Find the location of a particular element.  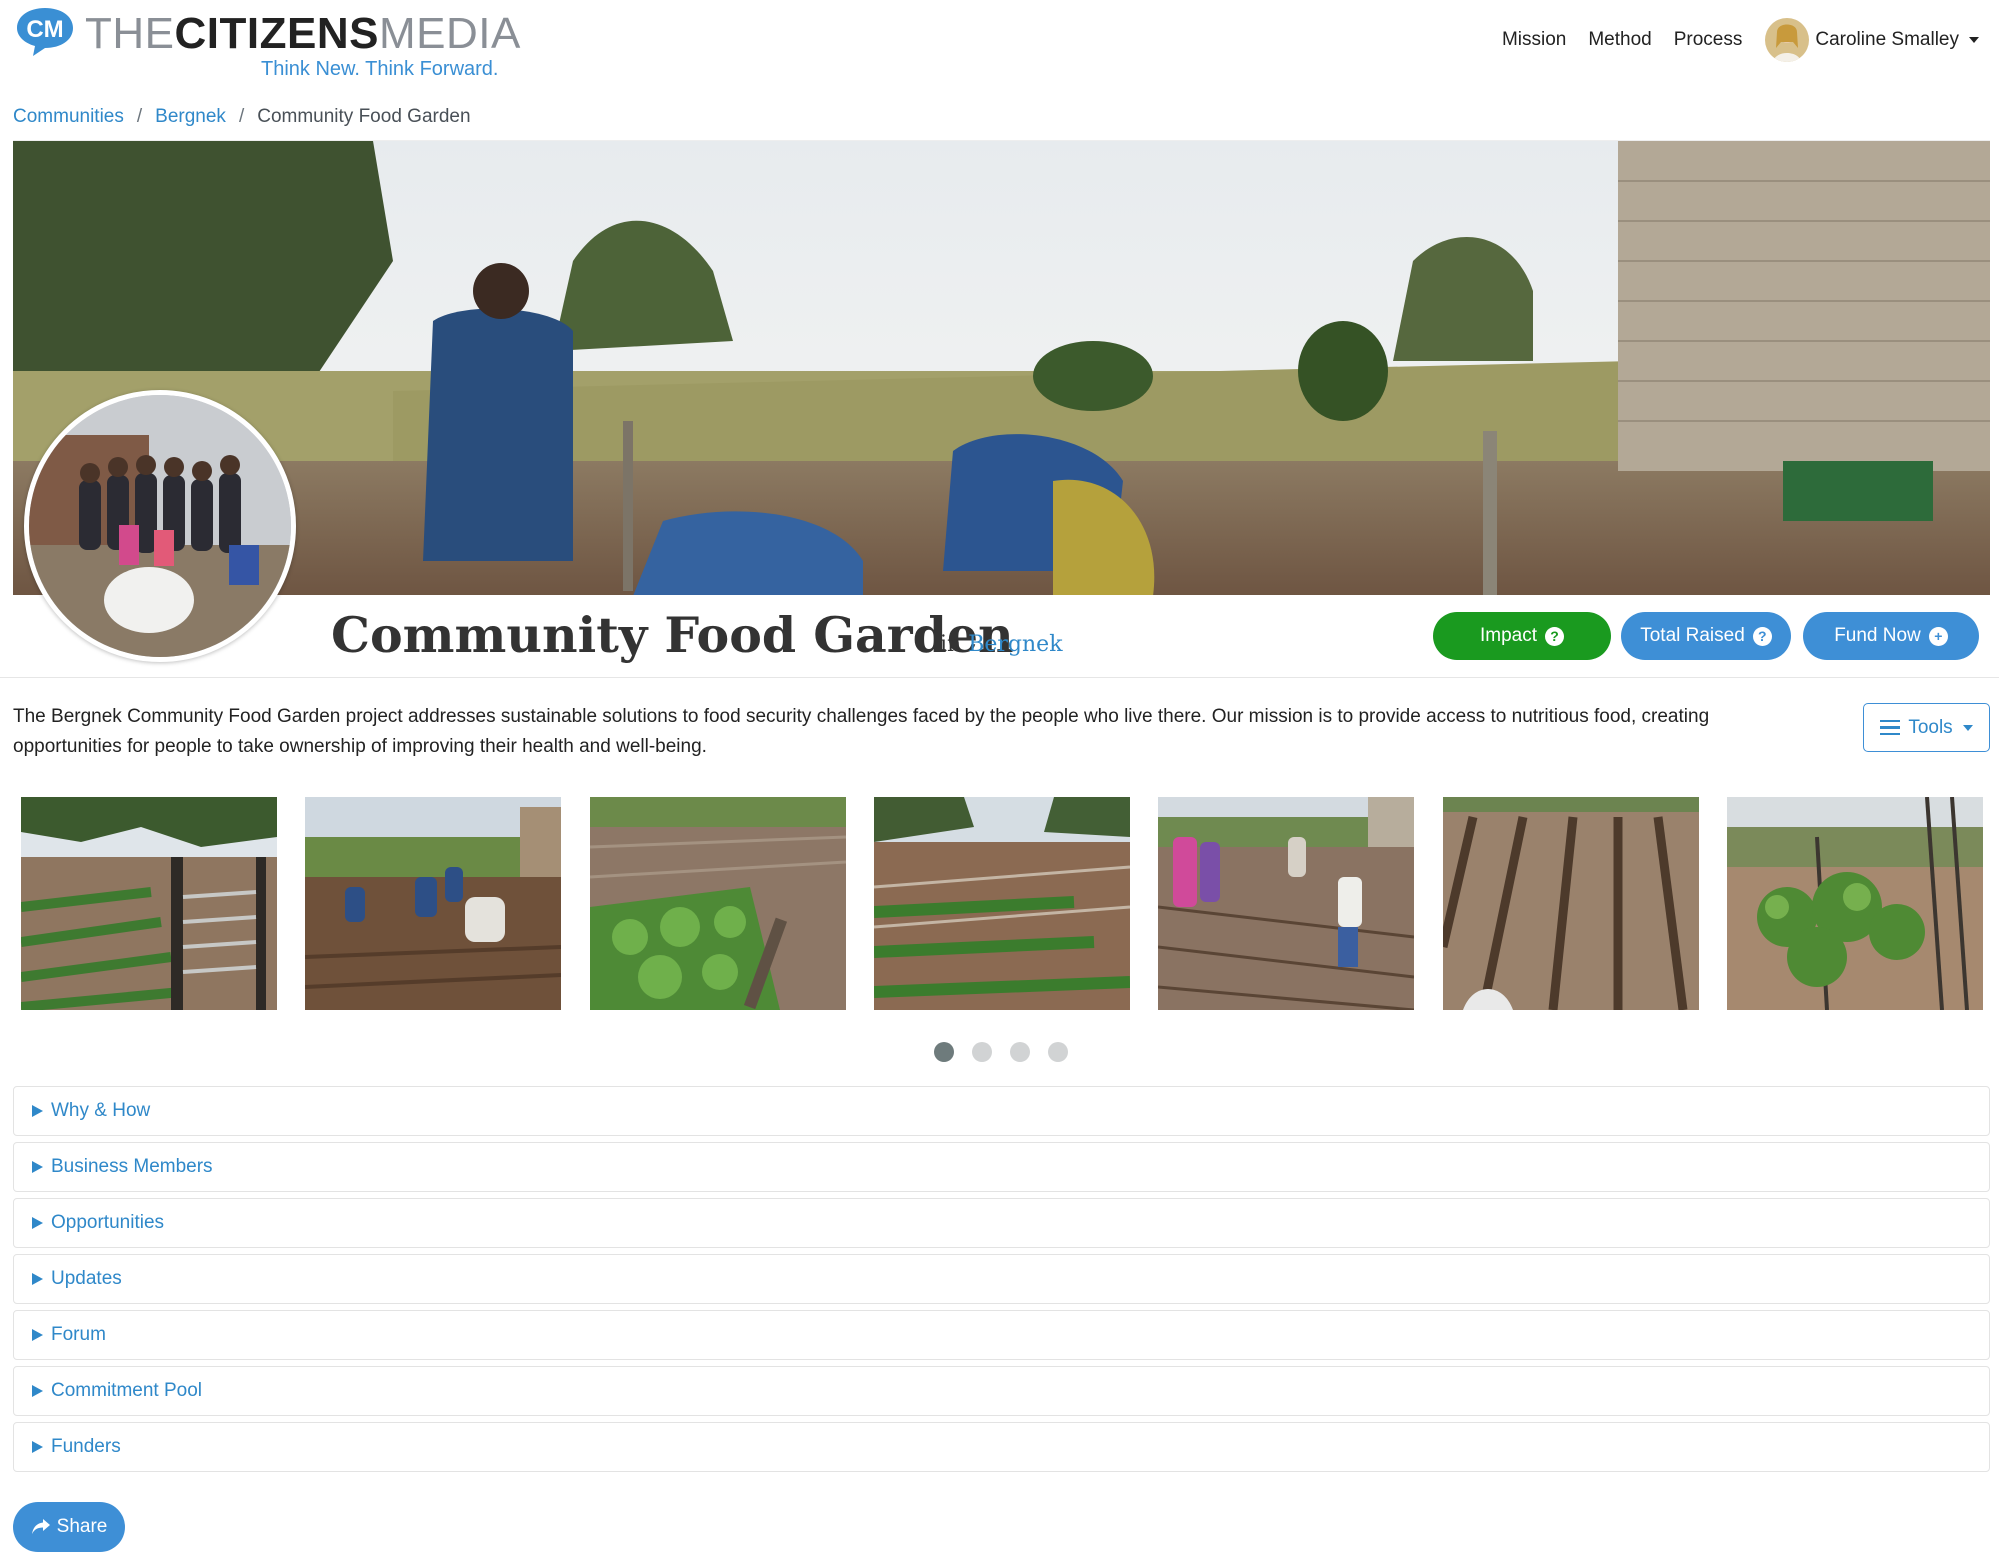

share-arrow-icon is located at coordinates (40, 1526).